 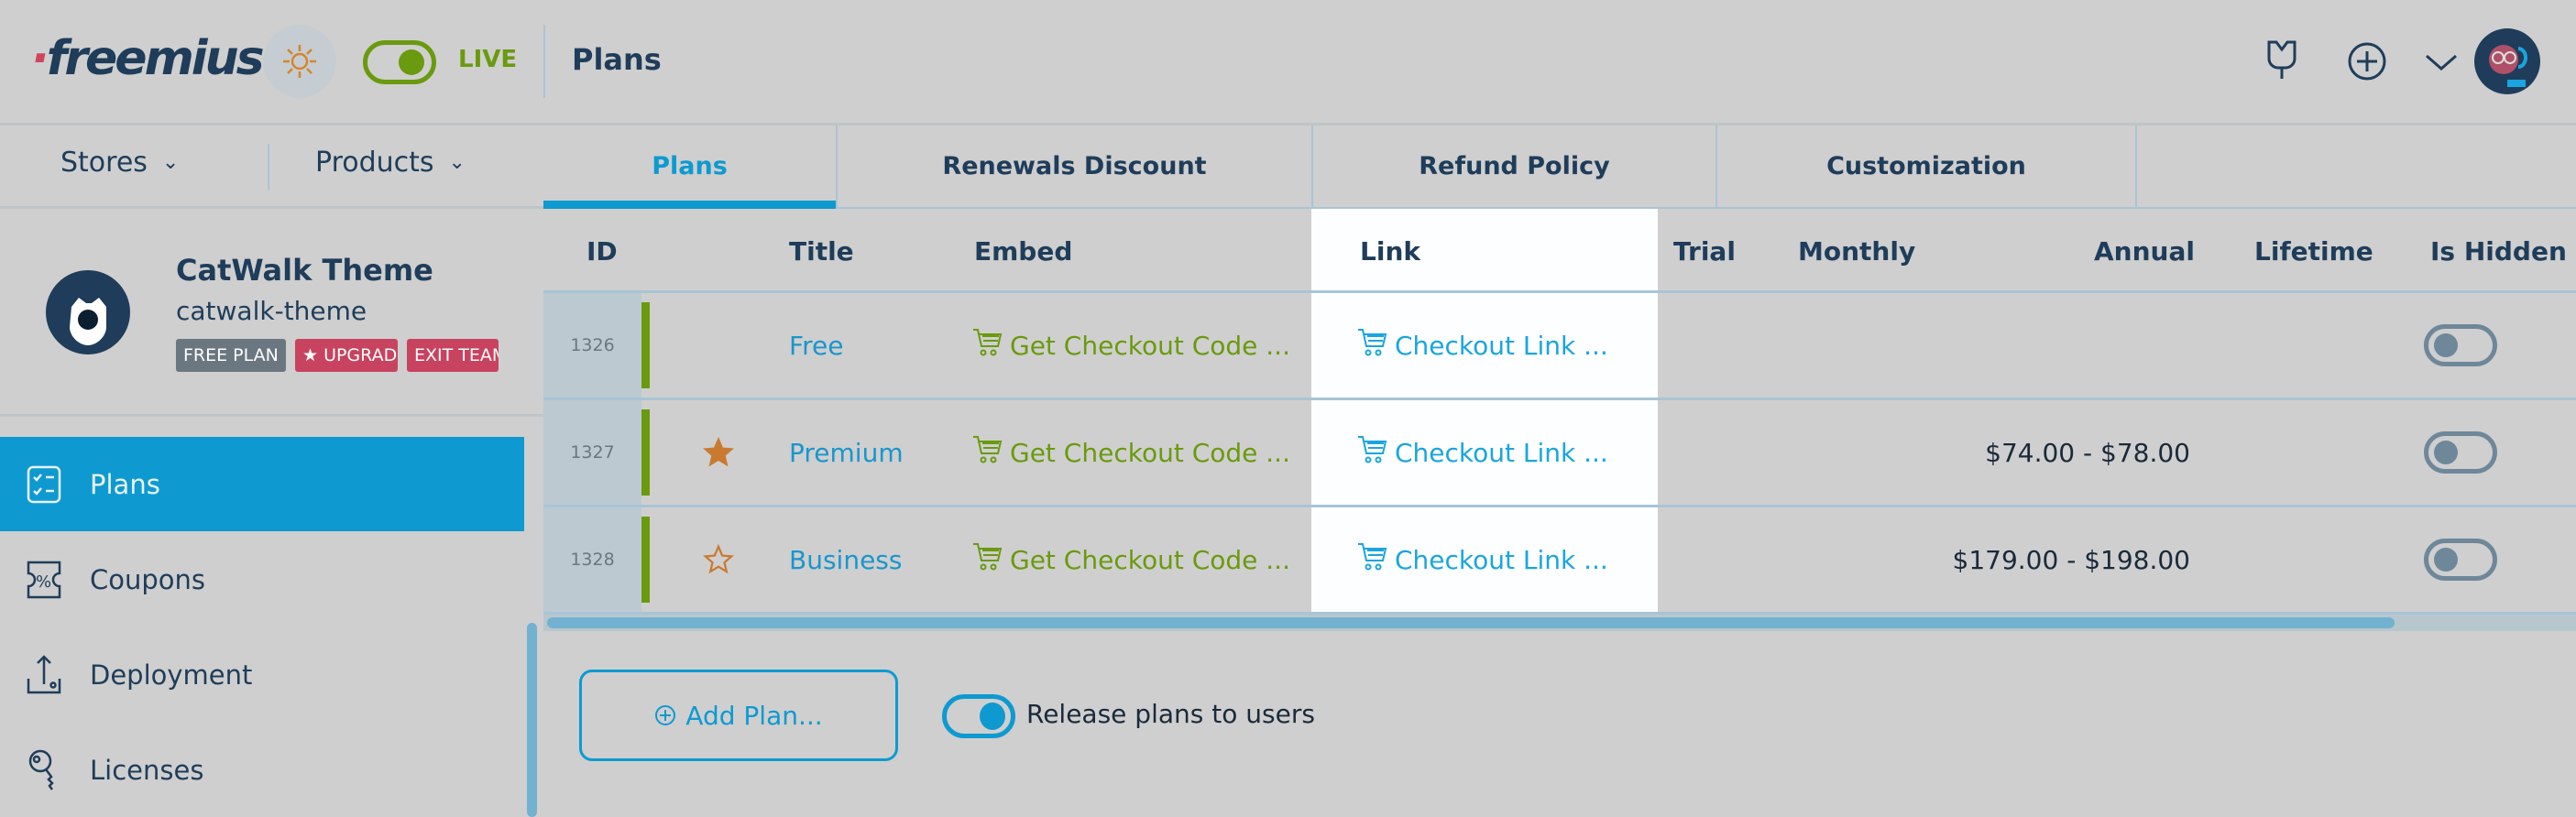 I want to click on annual-price: $179.00 - $198.00, so click(x=2071, y=560).